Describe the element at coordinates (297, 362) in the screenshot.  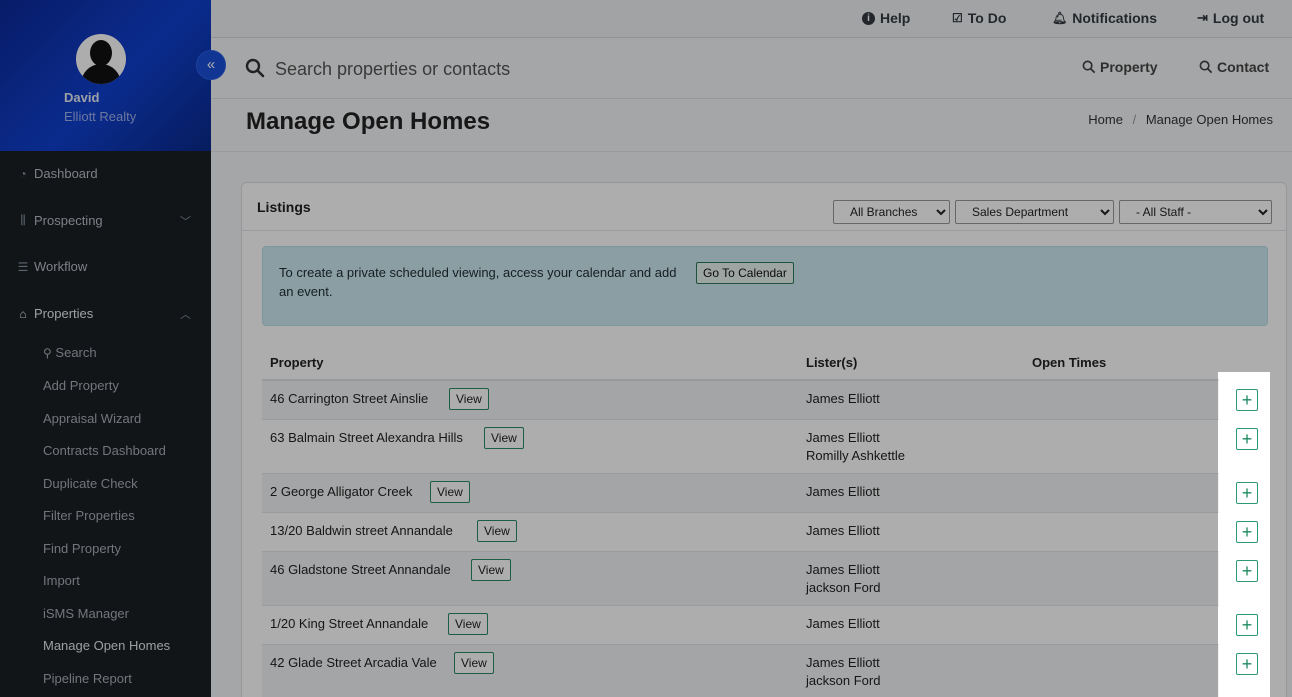
I see `column-header-property: Property` at that location.